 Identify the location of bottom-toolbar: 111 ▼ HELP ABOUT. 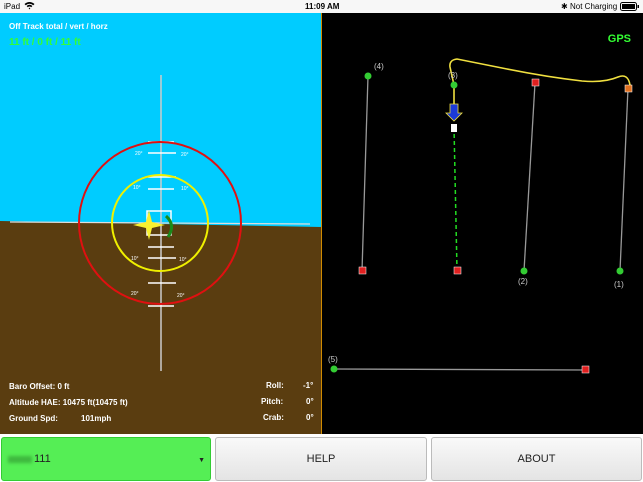
(321, 458).